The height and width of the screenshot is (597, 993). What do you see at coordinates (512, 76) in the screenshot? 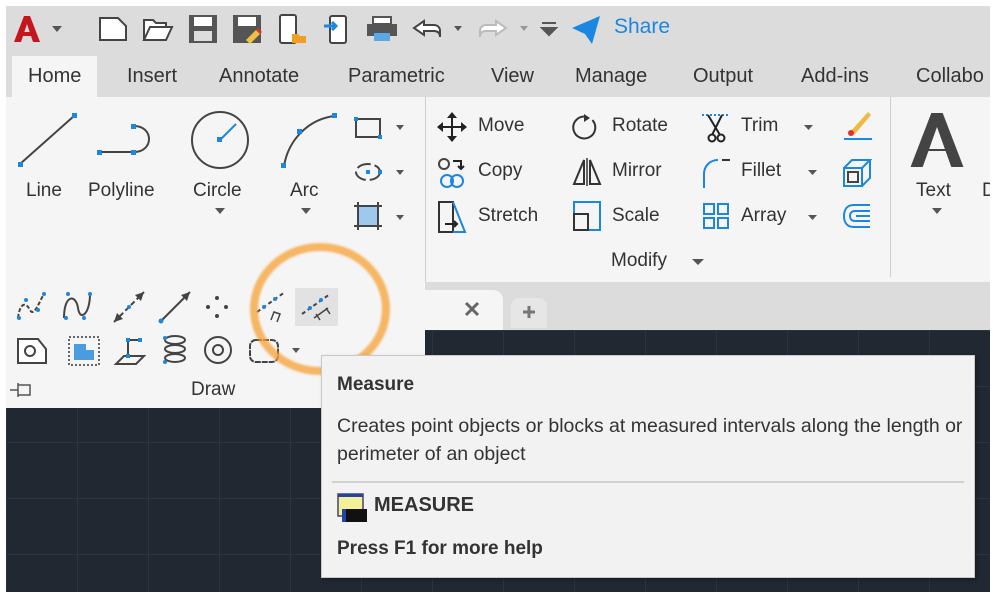
I see `tab-view: View` at bounding box center [512, 76].